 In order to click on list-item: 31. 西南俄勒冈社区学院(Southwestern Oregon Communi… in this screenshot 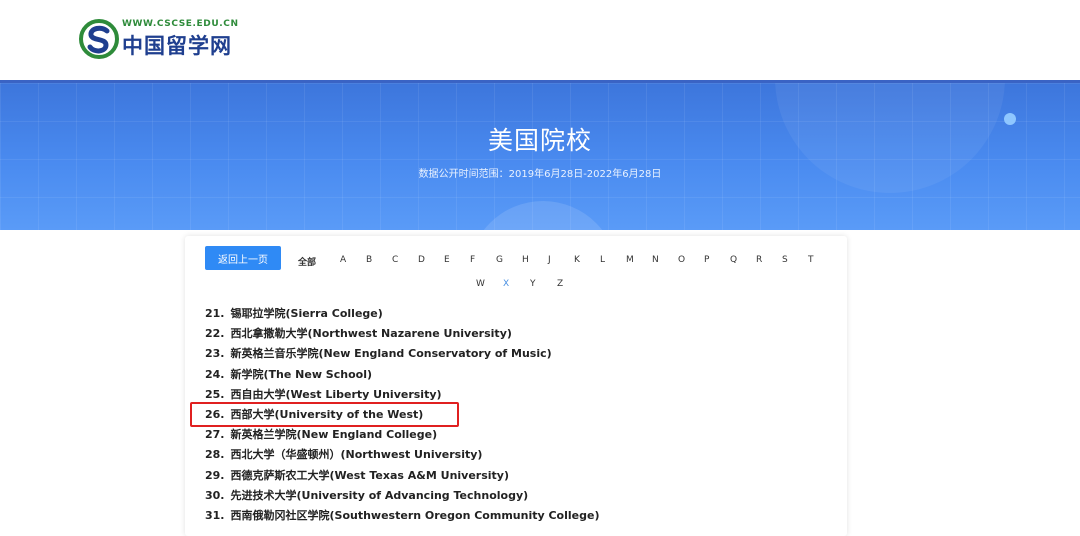, I will do `click(402, 516)`.